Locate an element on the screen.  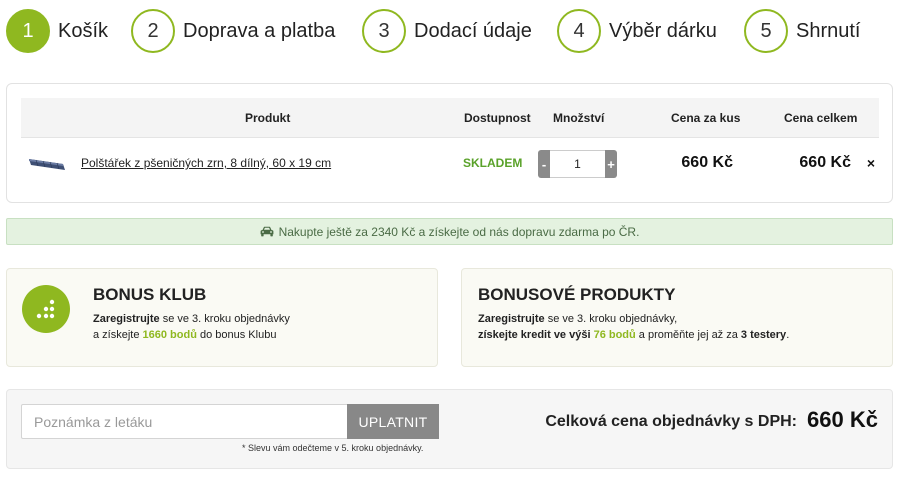
product-thumbnail is located at coordinates (47, 164).